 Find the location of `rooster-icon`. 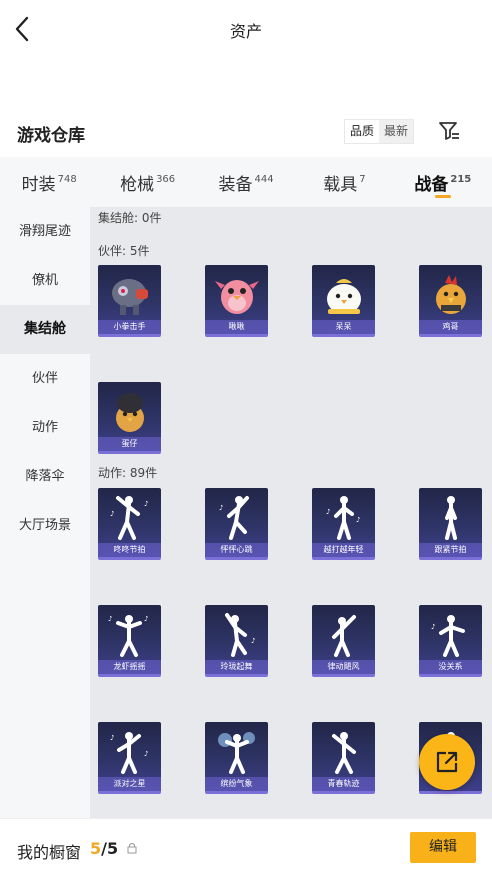

rooster-icon is located at coordinates (451, 294).